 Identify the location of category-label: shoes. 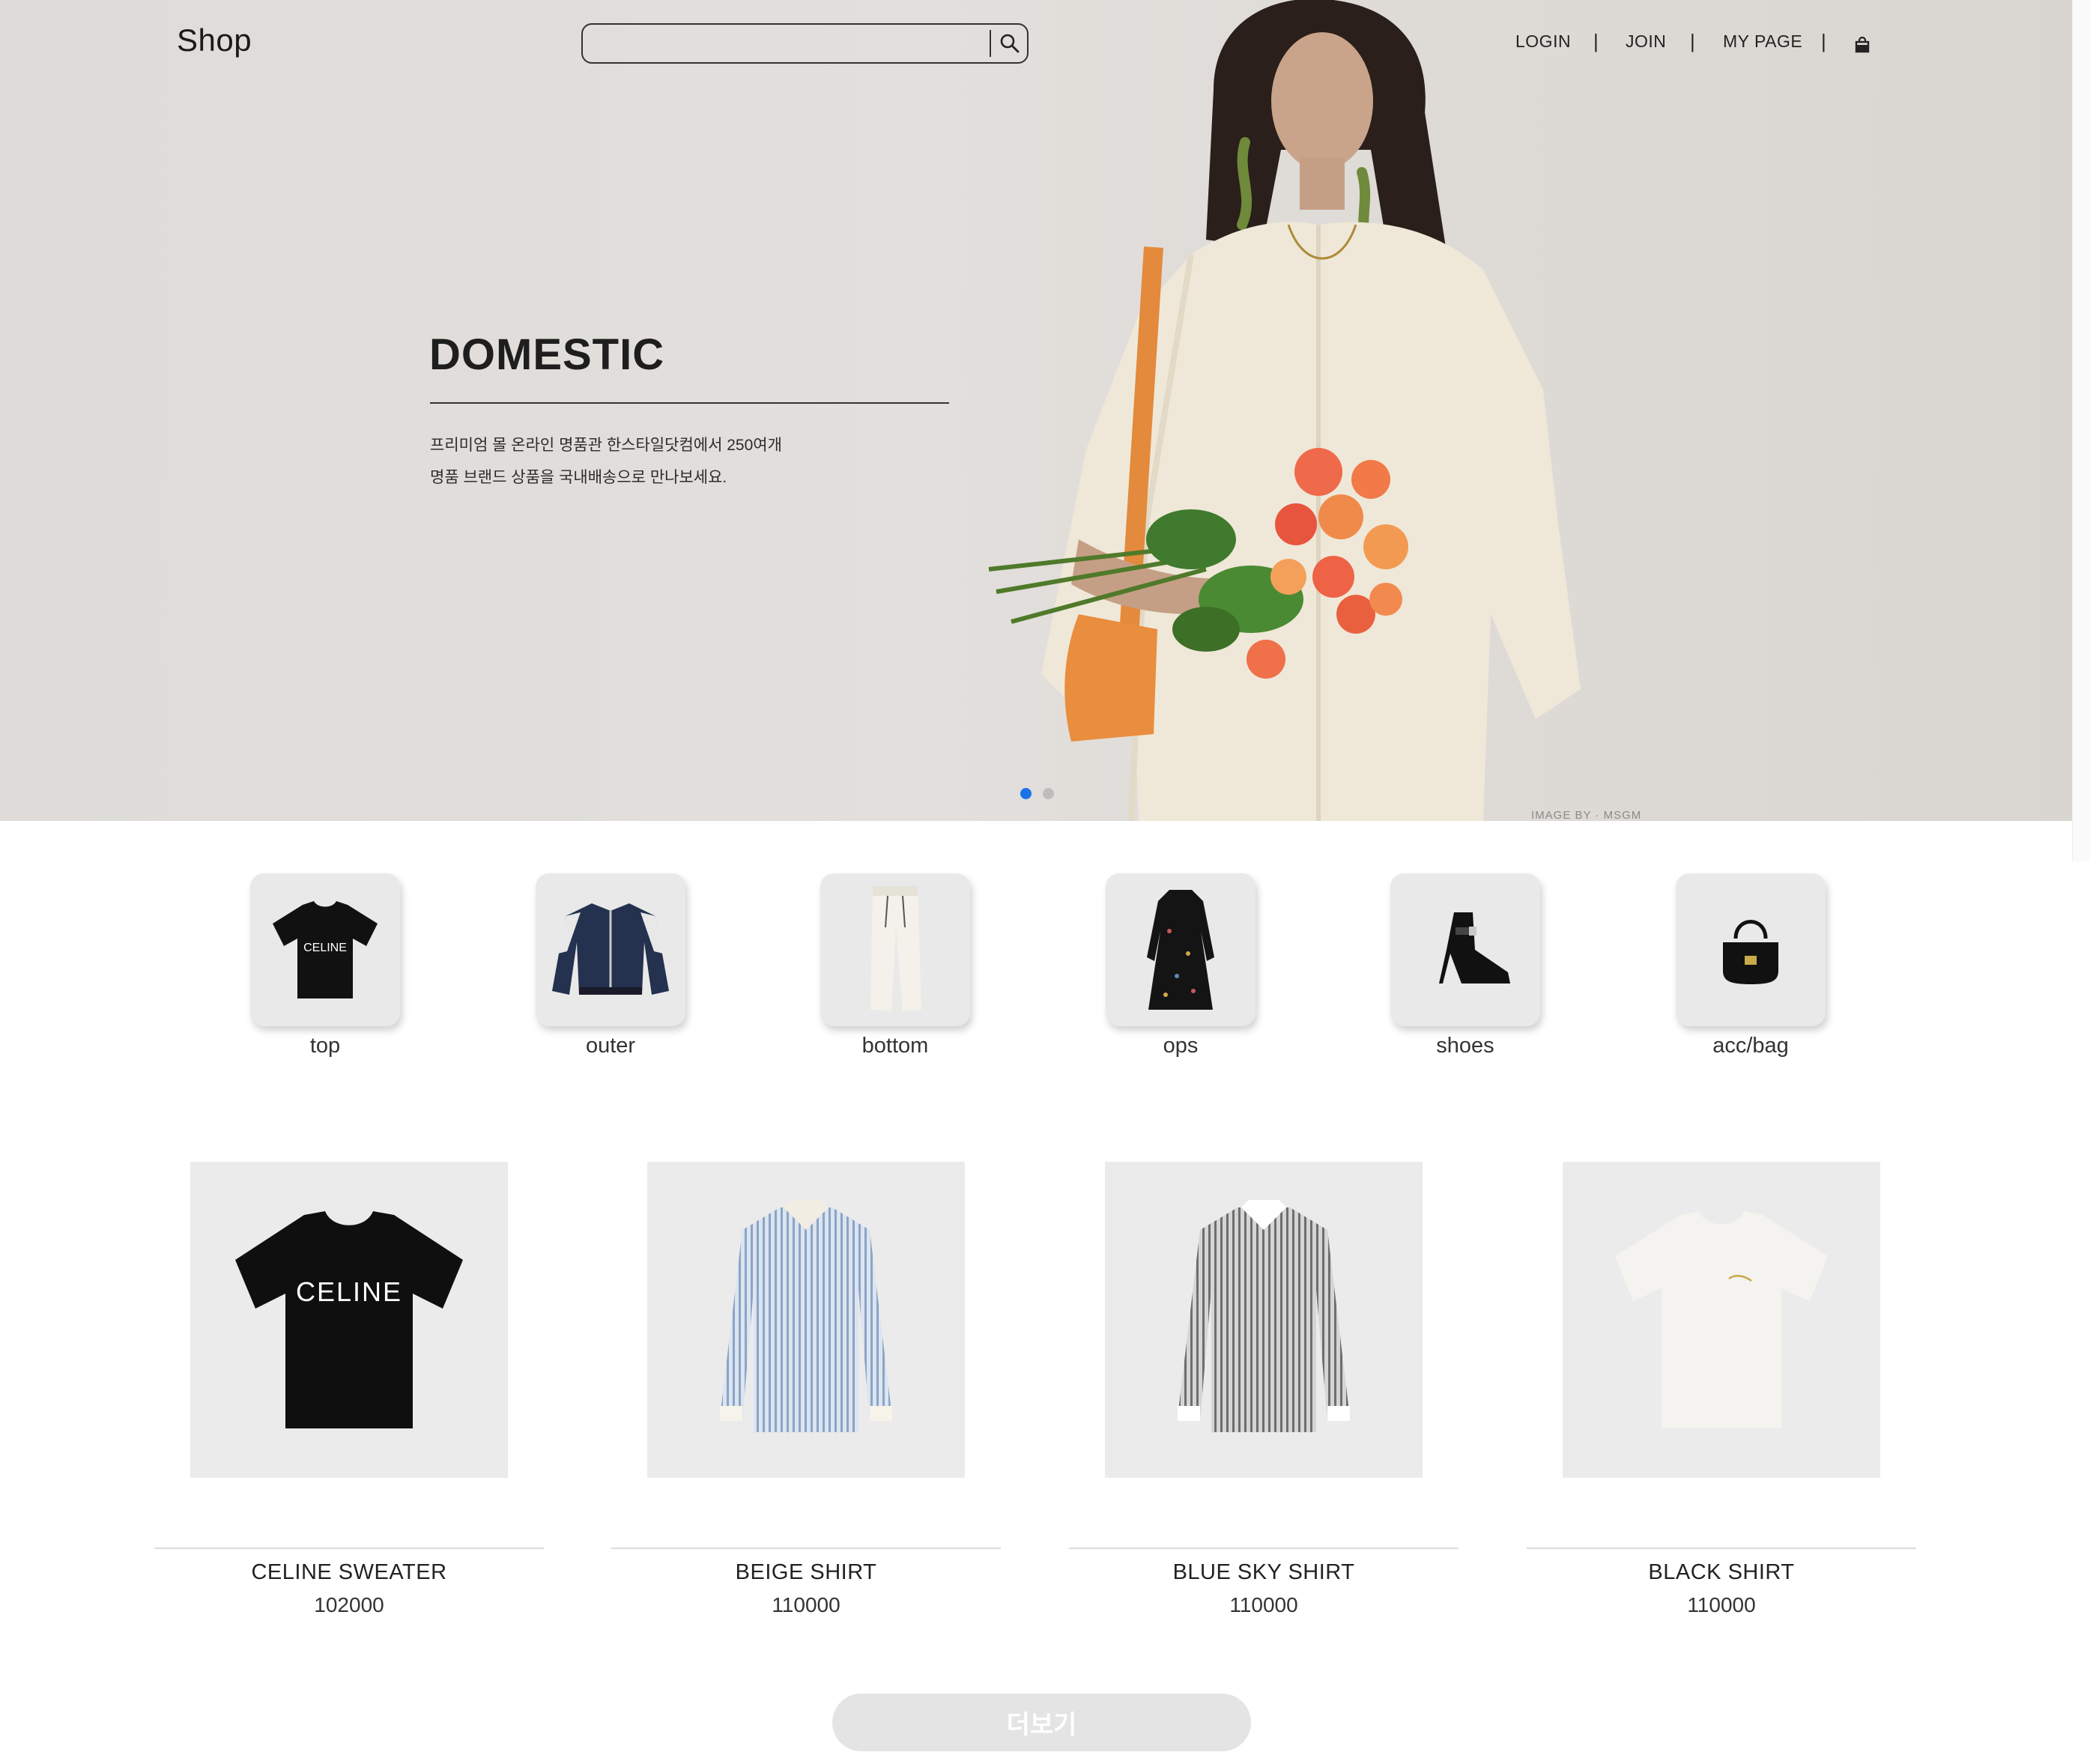
(1465, 1046).